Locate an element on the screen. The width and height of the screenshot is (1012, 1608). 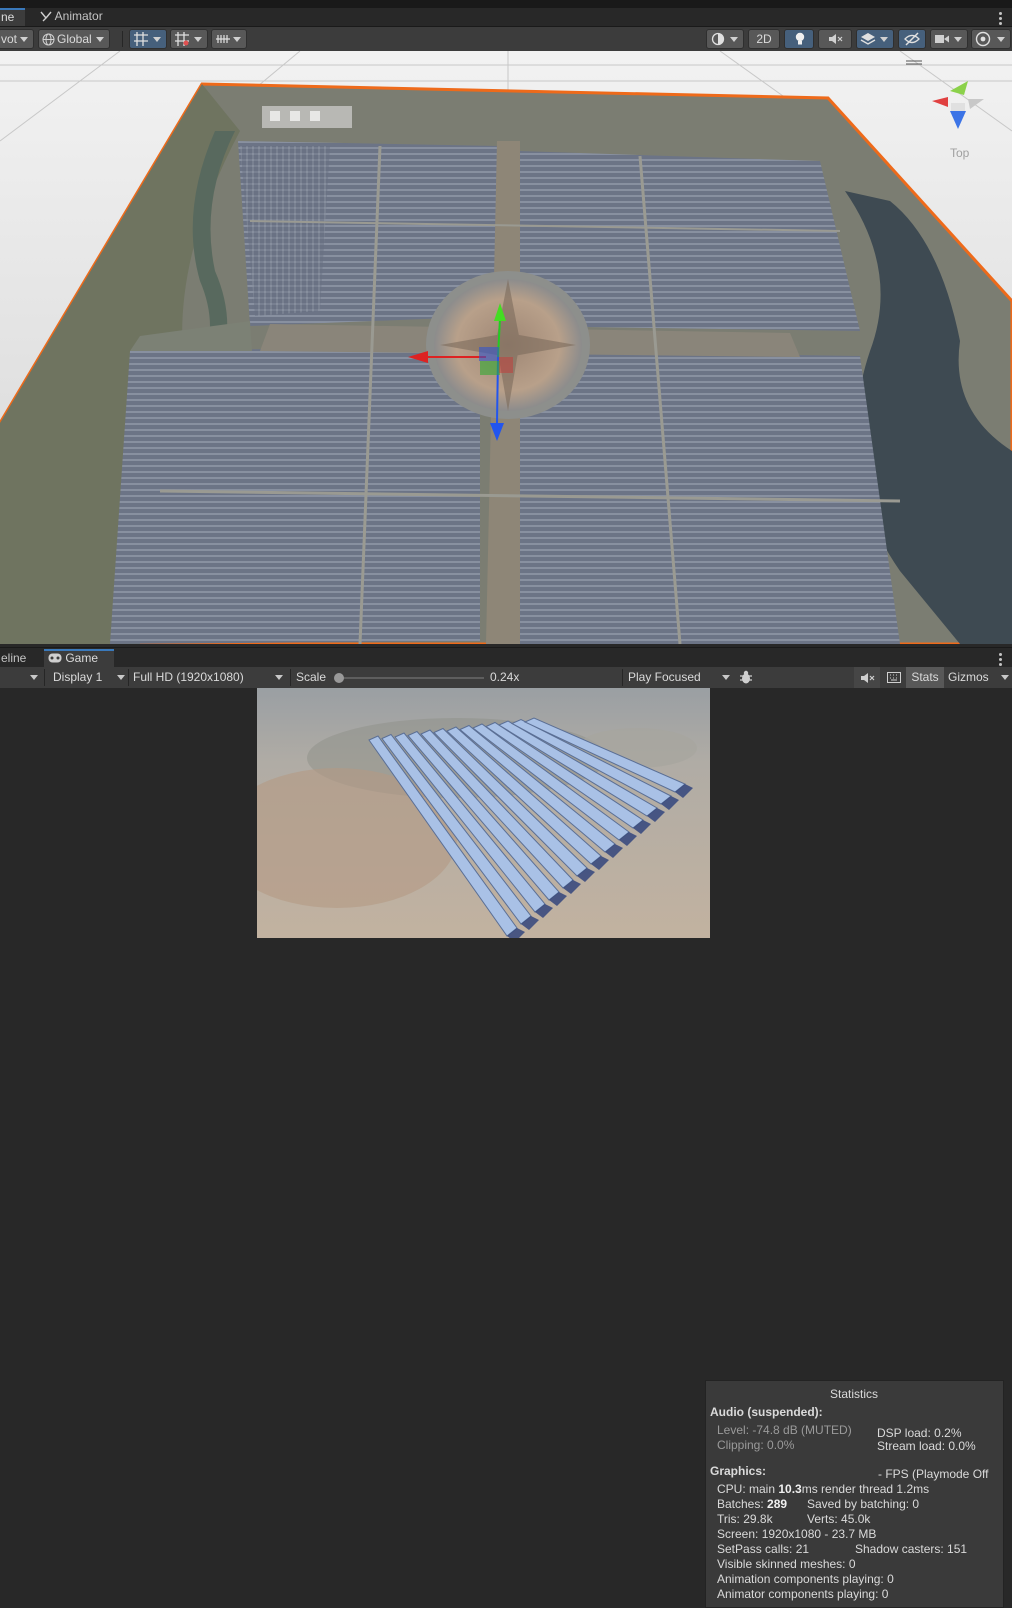
tab-game: Game is located at coordinates (79, 658).